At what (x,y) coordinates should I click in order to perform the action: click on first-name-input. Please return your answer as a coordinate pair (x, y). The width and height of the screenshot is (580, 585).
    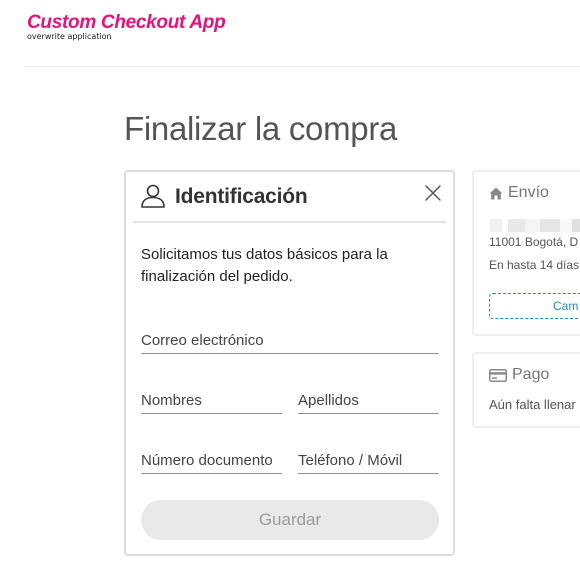
    Looking at the image, I should click on (211, 396).